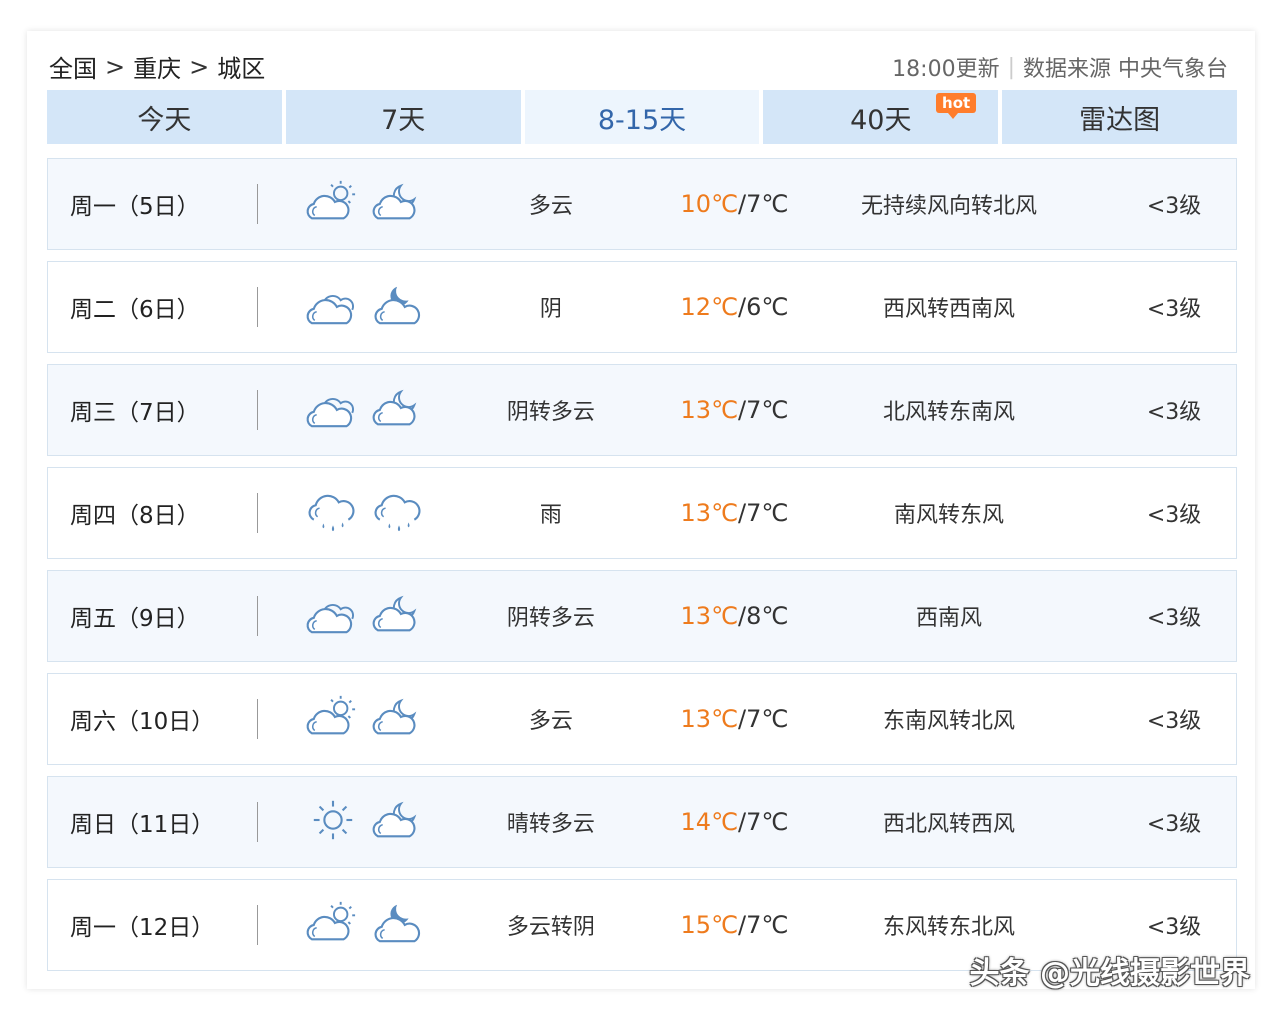 This screenshot has height=1014, width=1280. I want to click on temp-low: /6℃, so click(763, 307).